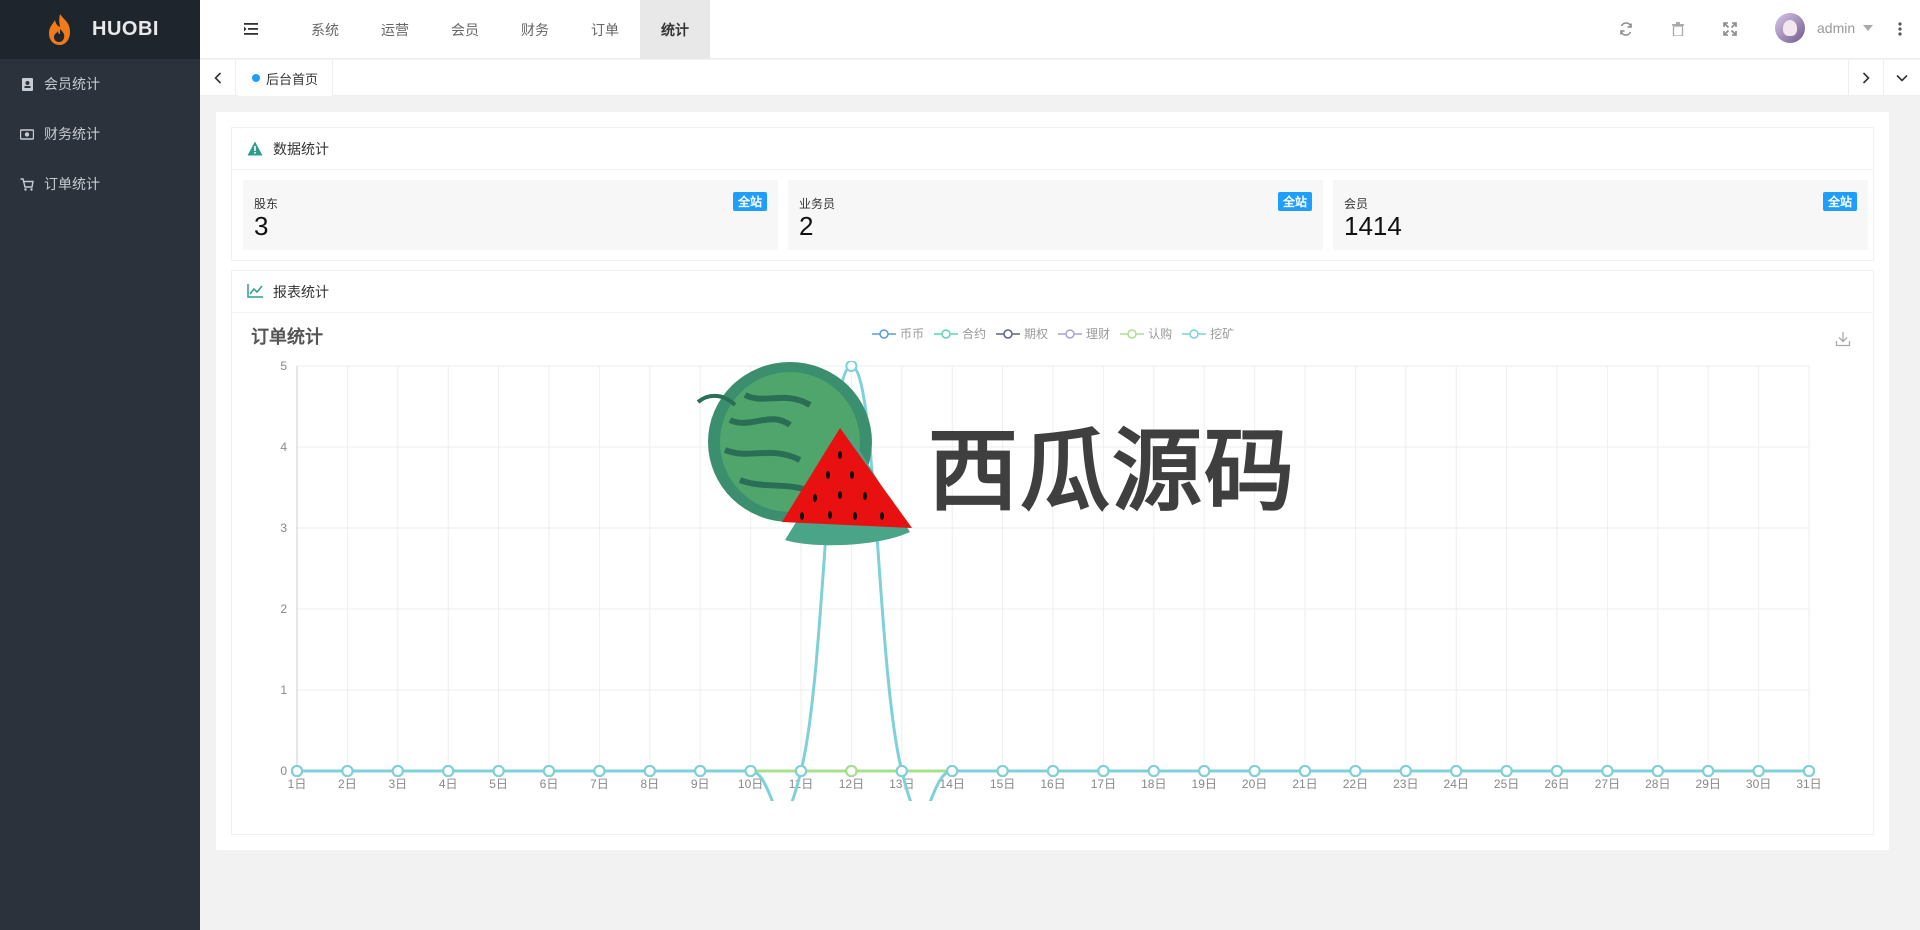  Describe the element at coordinates (974, 334) in the screenshot. I see `legend-label: 合约` at that location.